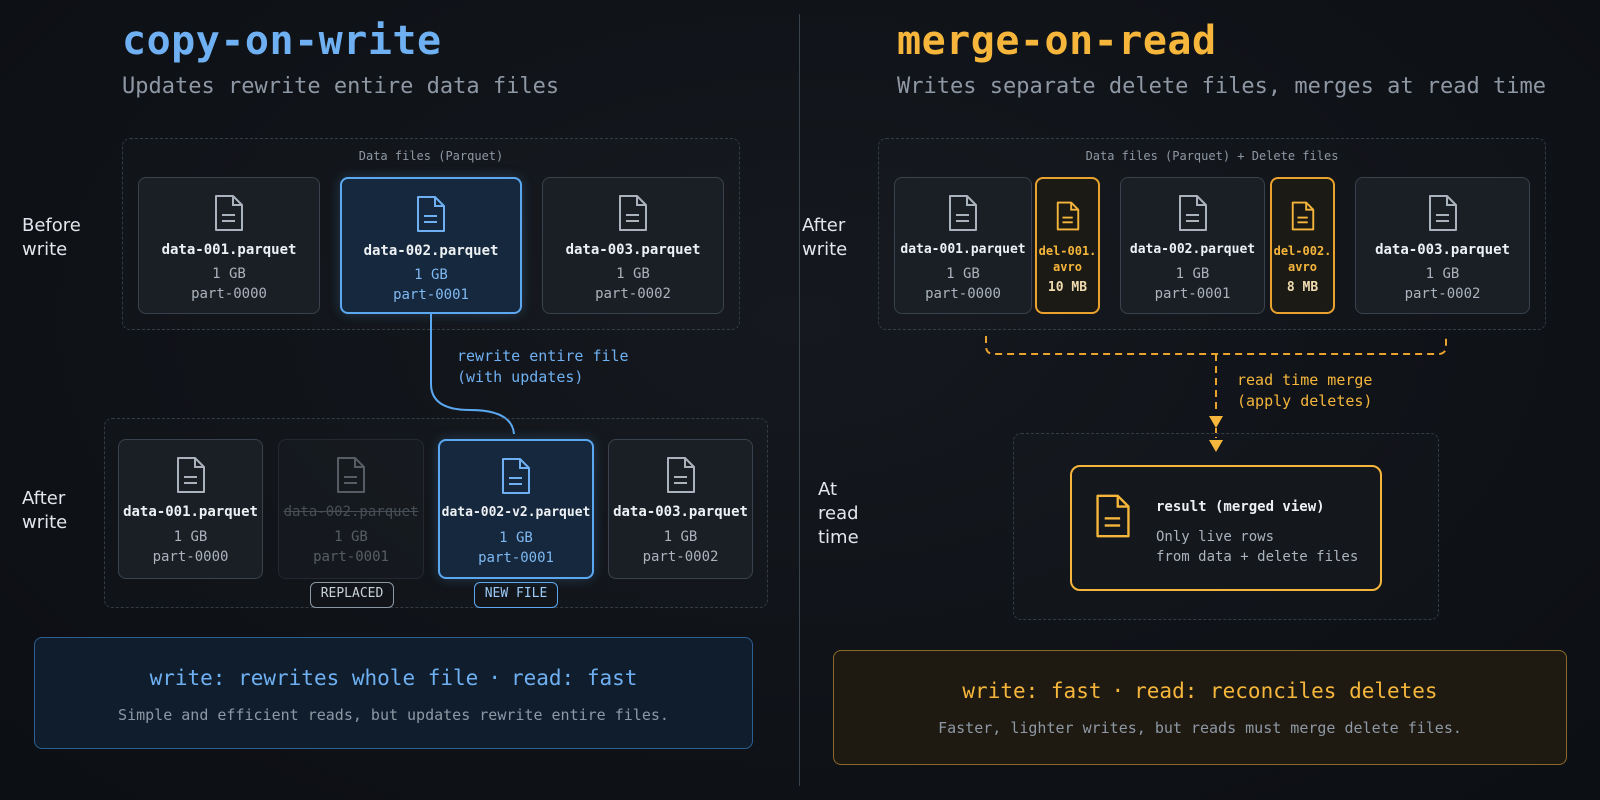 The width and height of the screenshot is (1600, 800). I want to click on cow-after-file-new: data-002-v2.parquet 1 GB part-0001, so click(516, 509).